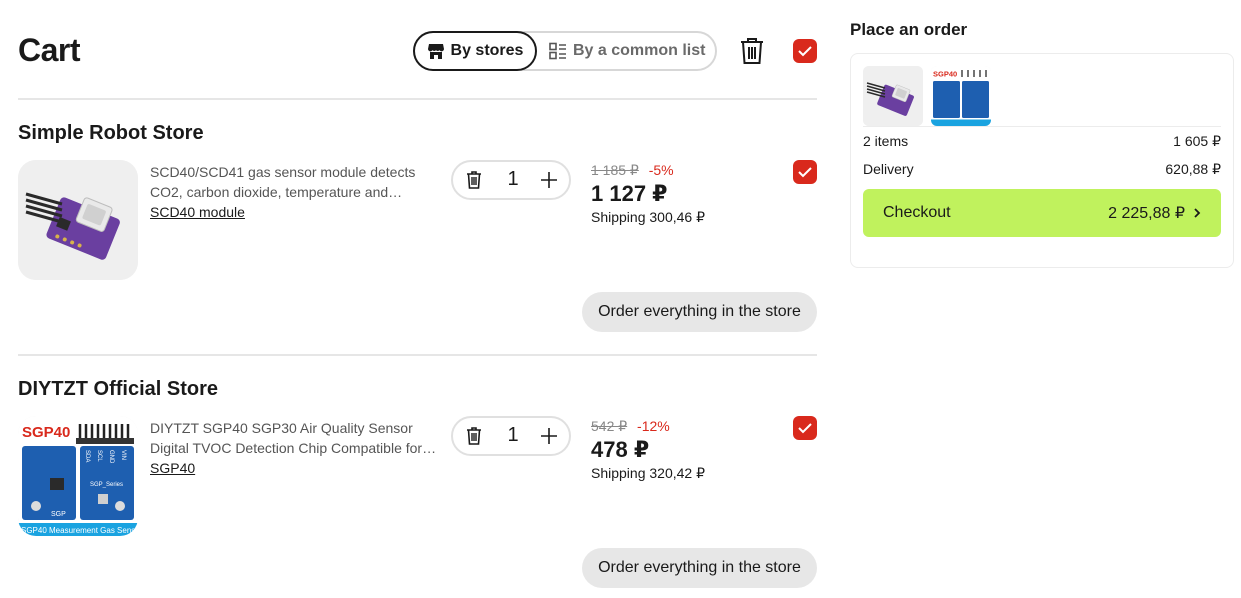 The height and width of the screenshot is (598, 1241). What do you see at coordinates (1146, 213) in the screenshot?
I see `checkout-total: 2 225,88 ₽` at bounding box center [1146, 213].